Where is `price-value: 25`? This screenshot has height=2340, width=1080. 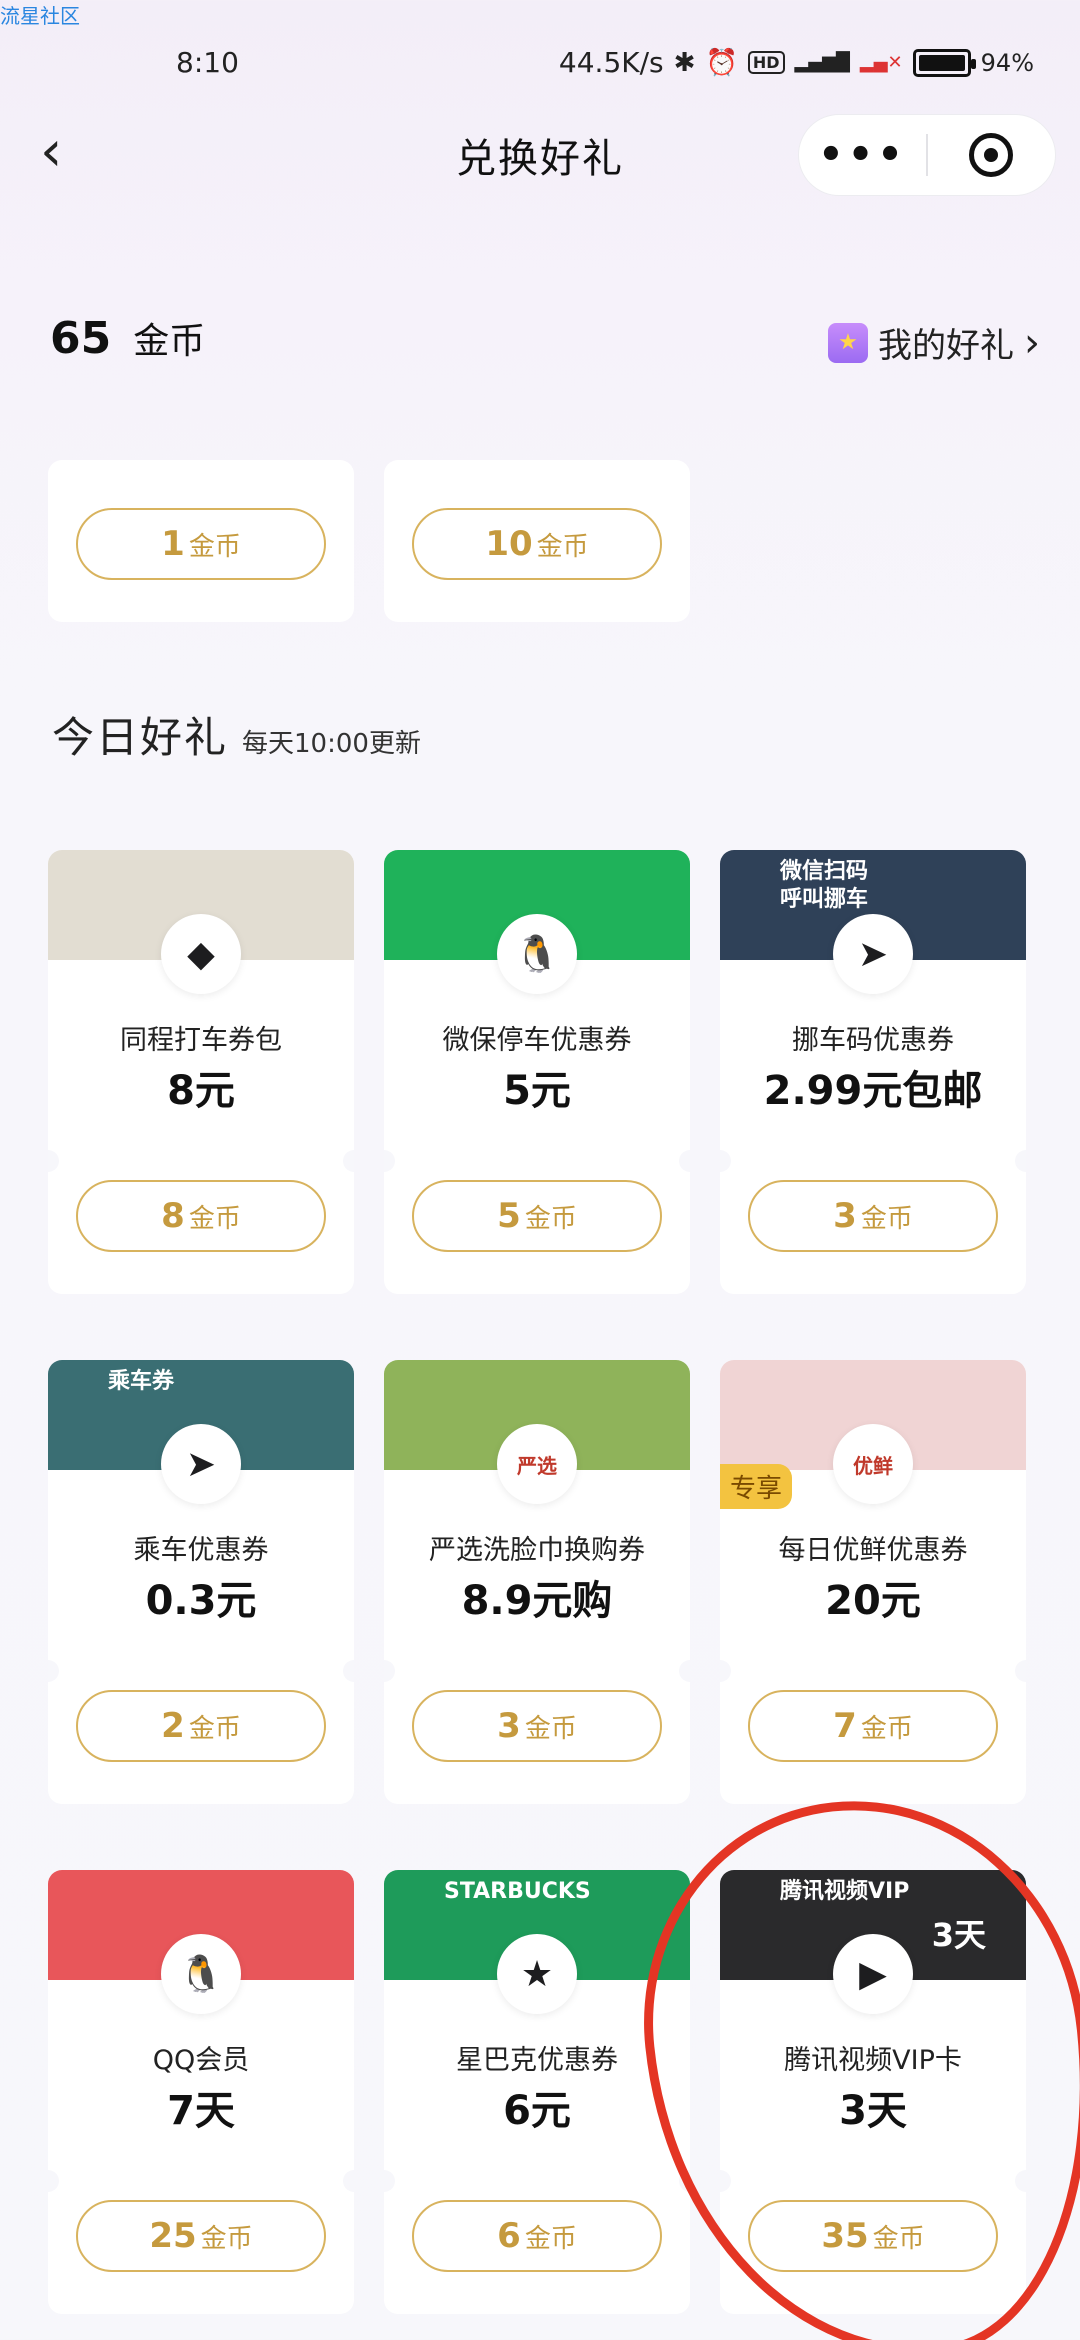 price-value: 25 is located at coordinates (173, 2236).